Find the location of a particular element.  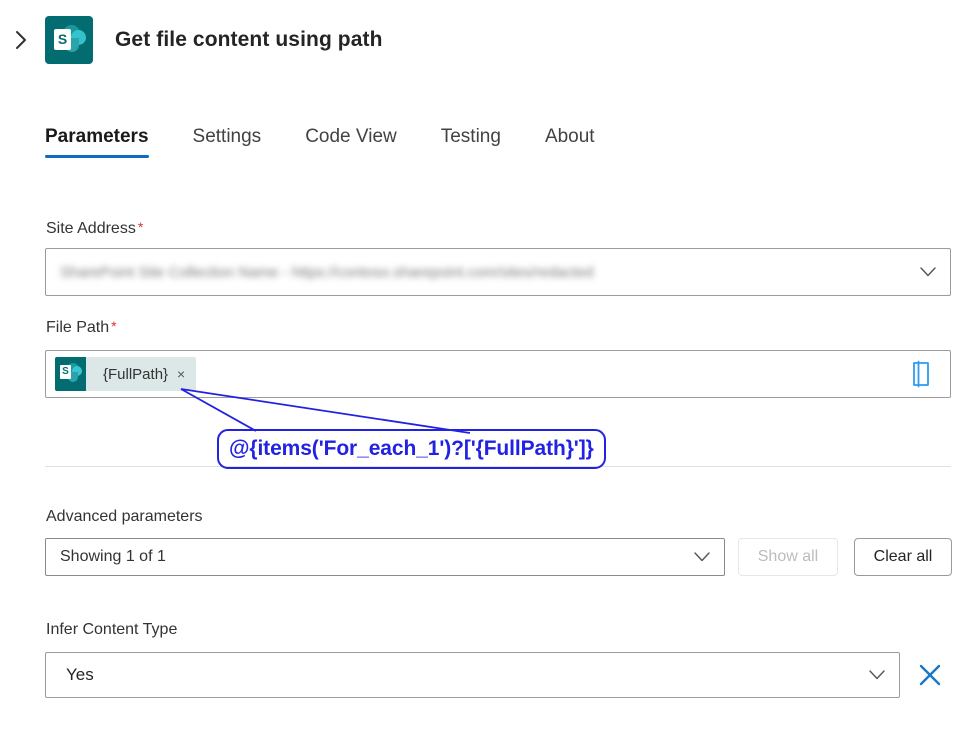

infer-content-type-select: Yes is located at coordinates (472, 675).